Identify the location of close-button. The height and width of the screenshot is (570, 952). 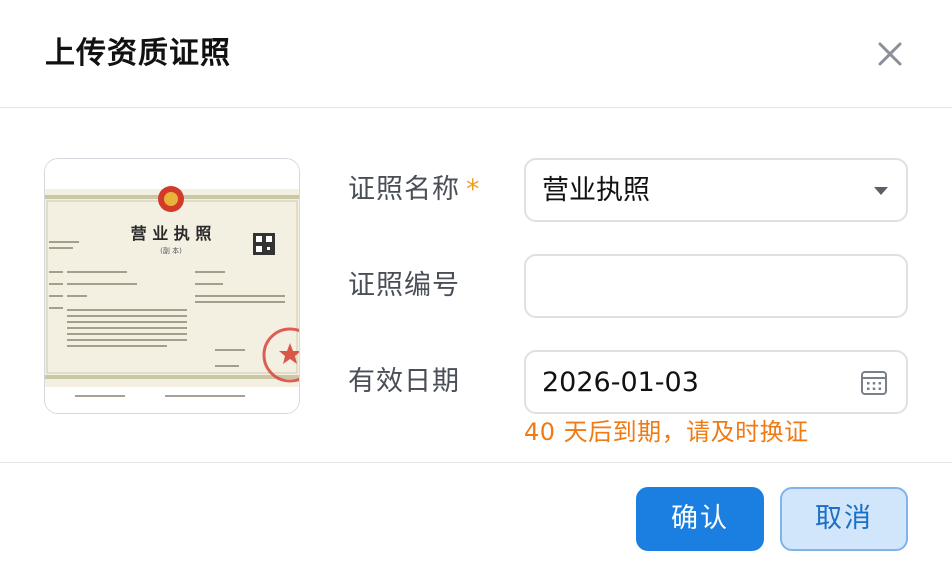
(890, 54).